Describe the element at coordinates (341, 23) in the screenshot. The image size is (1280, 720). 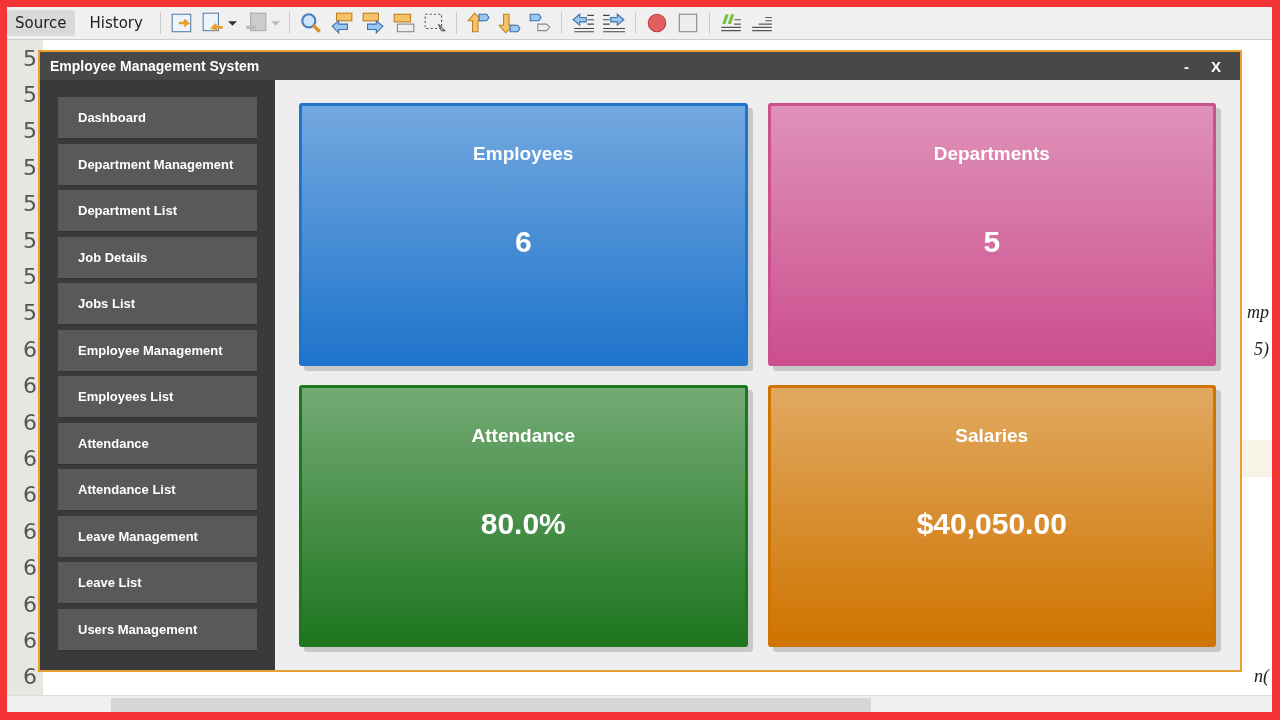
I see `arrow-left-icon` at that location.